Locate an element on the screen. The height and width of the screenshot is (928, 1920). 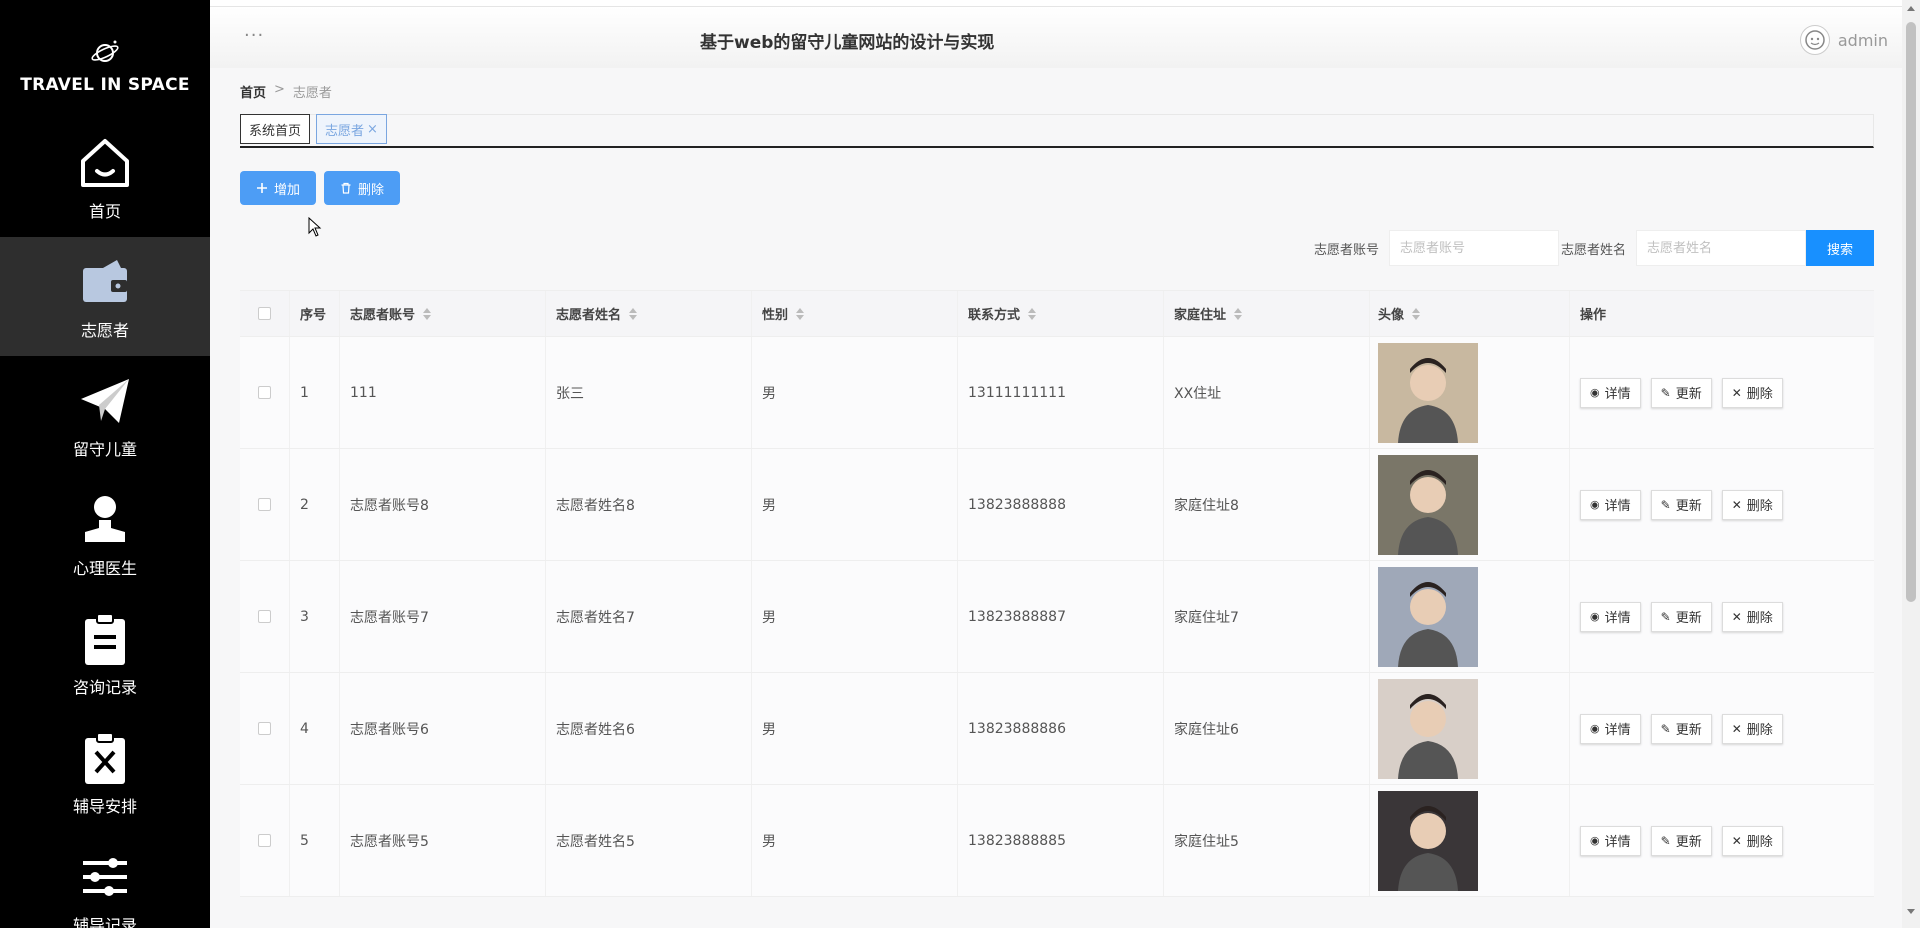
sidebar-item-psychologist: 心理医生 is located at coordinates (105, 534).